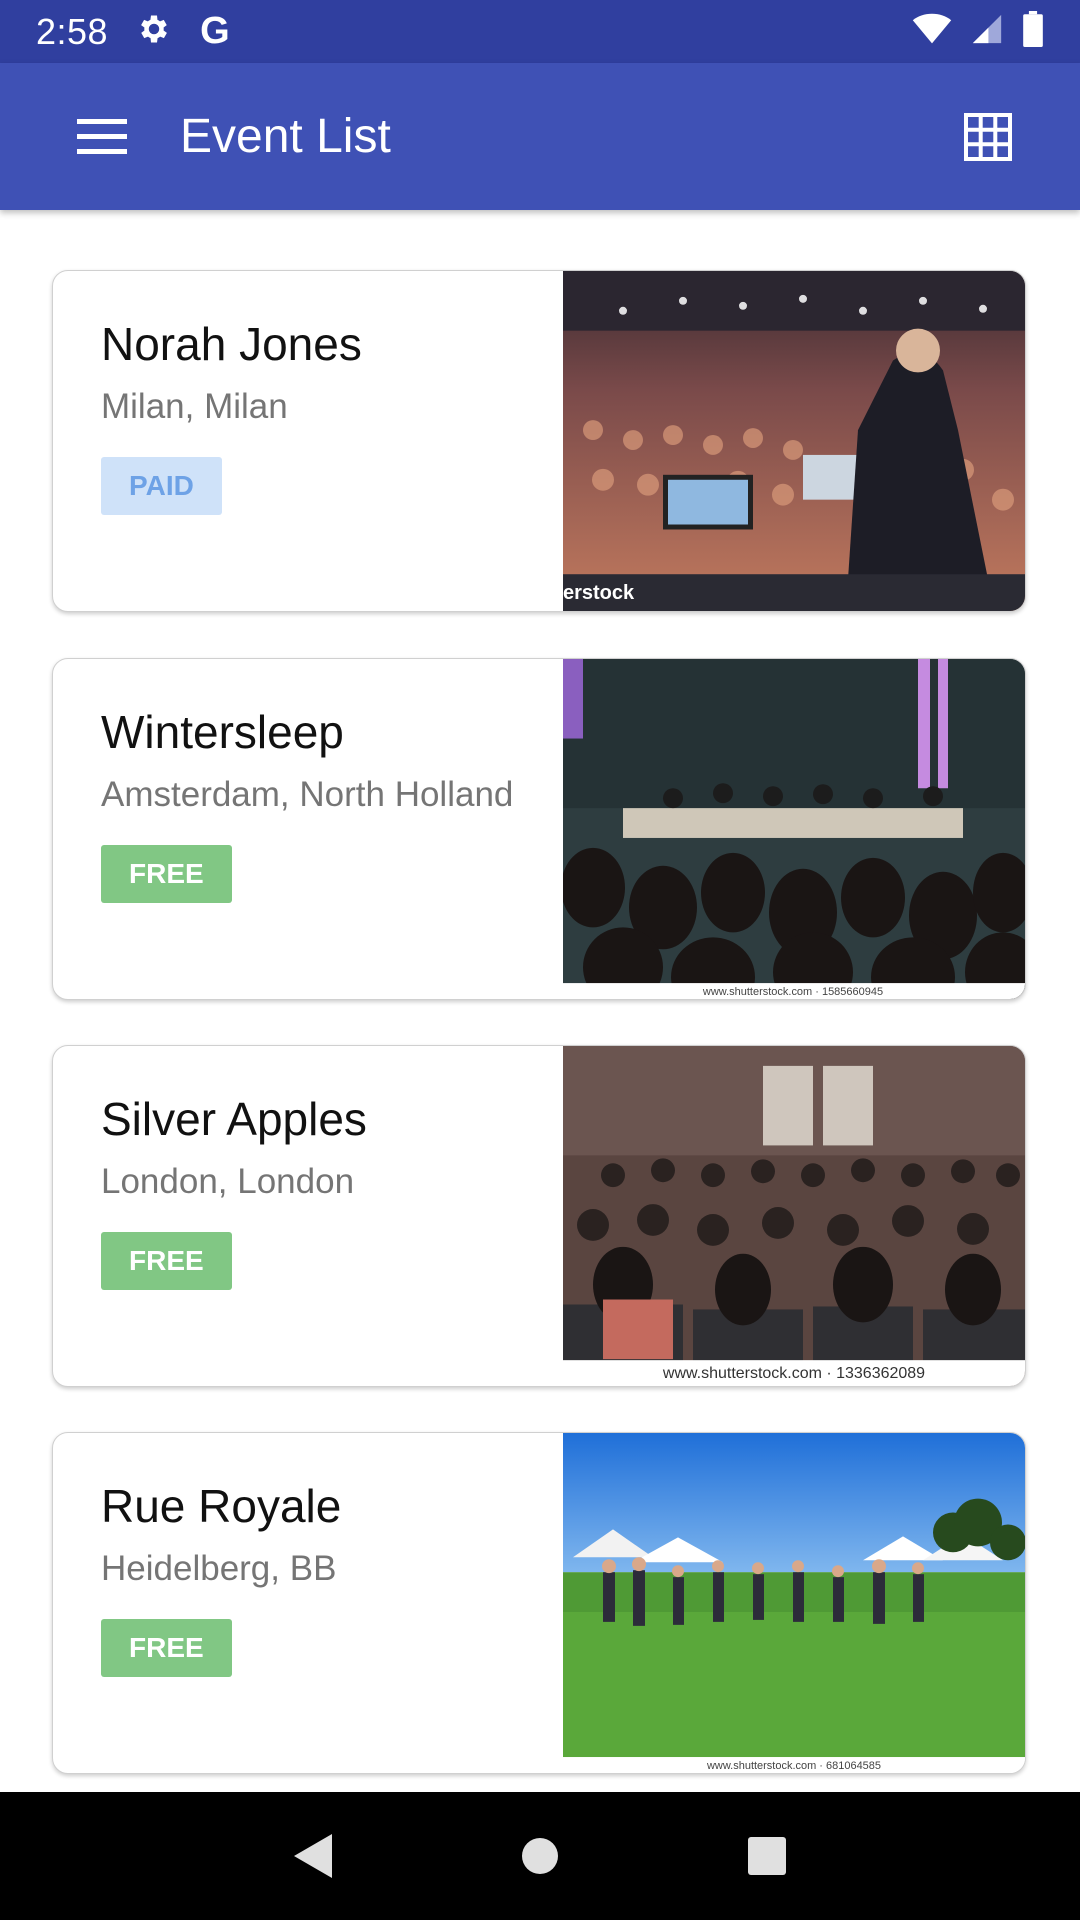 This screenshot has width=1080, height=1920. Describe the element at coordinates (133, 31) in the screenshot. I see `status-left: 2:58 G` at that location.